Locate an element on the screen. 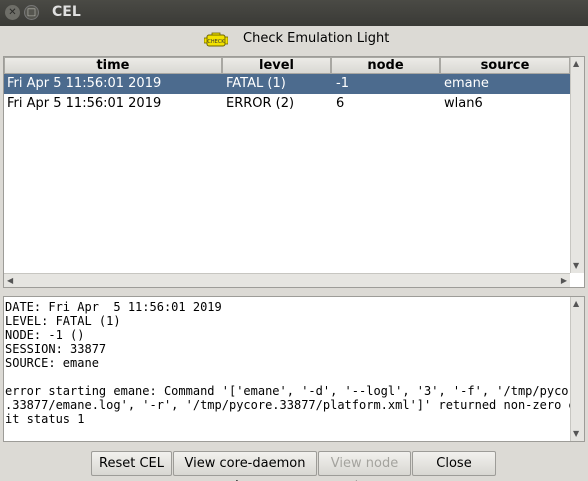  cell-source: emane is located at coordinates (466, 83).